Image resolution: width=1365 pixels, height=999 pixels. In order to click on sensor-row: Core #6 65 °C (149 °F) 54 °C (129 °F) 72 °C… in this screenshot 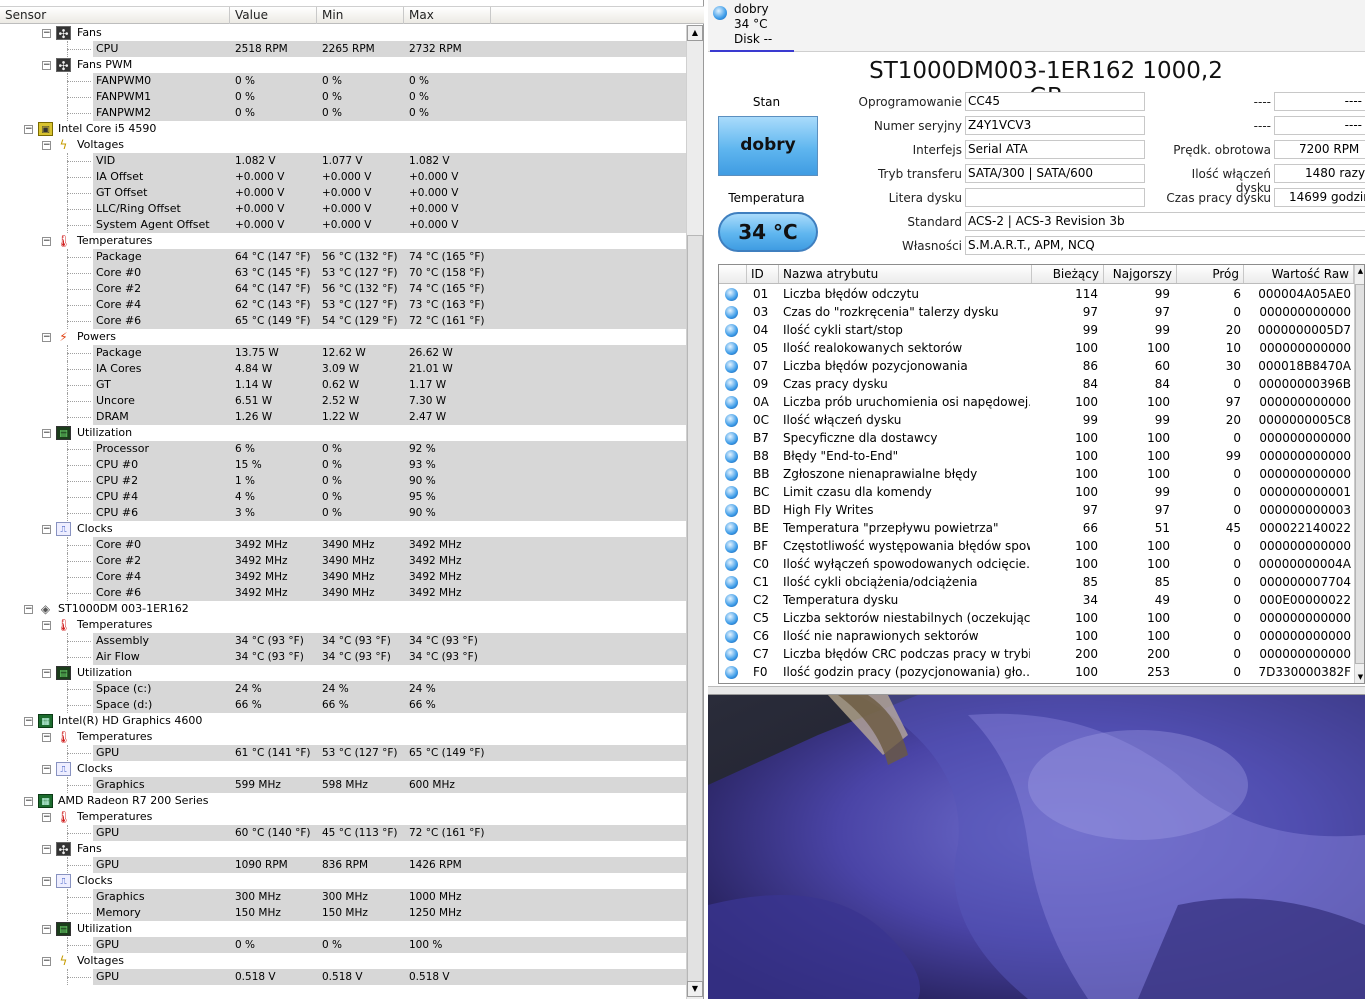, I will do `click(343, 321)`.